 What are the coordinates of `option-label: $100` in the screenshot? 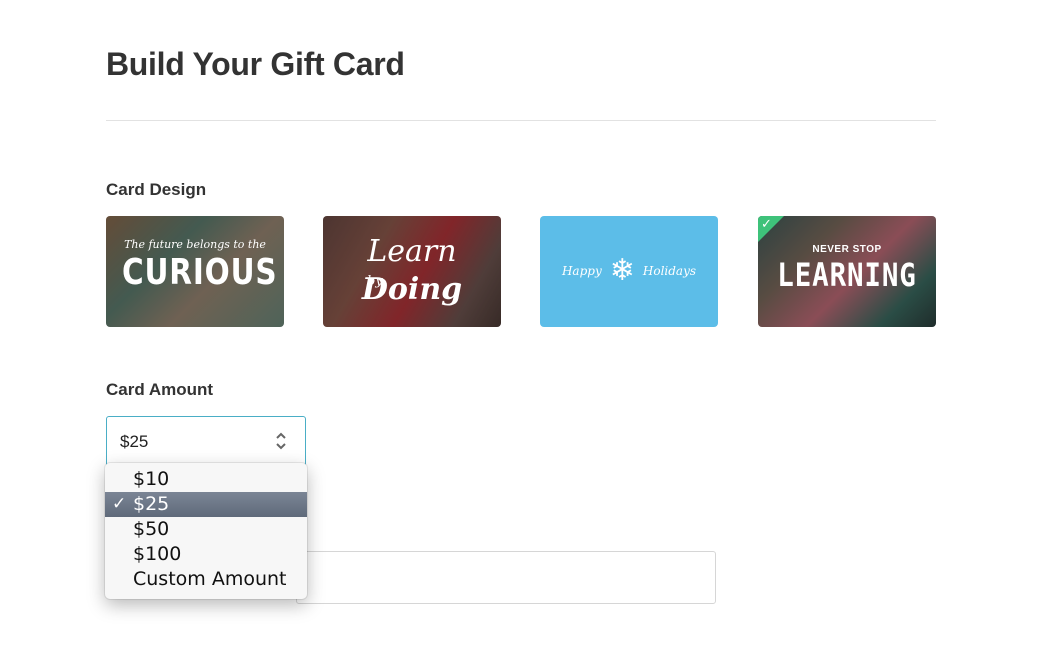 It's located at (157, 554).